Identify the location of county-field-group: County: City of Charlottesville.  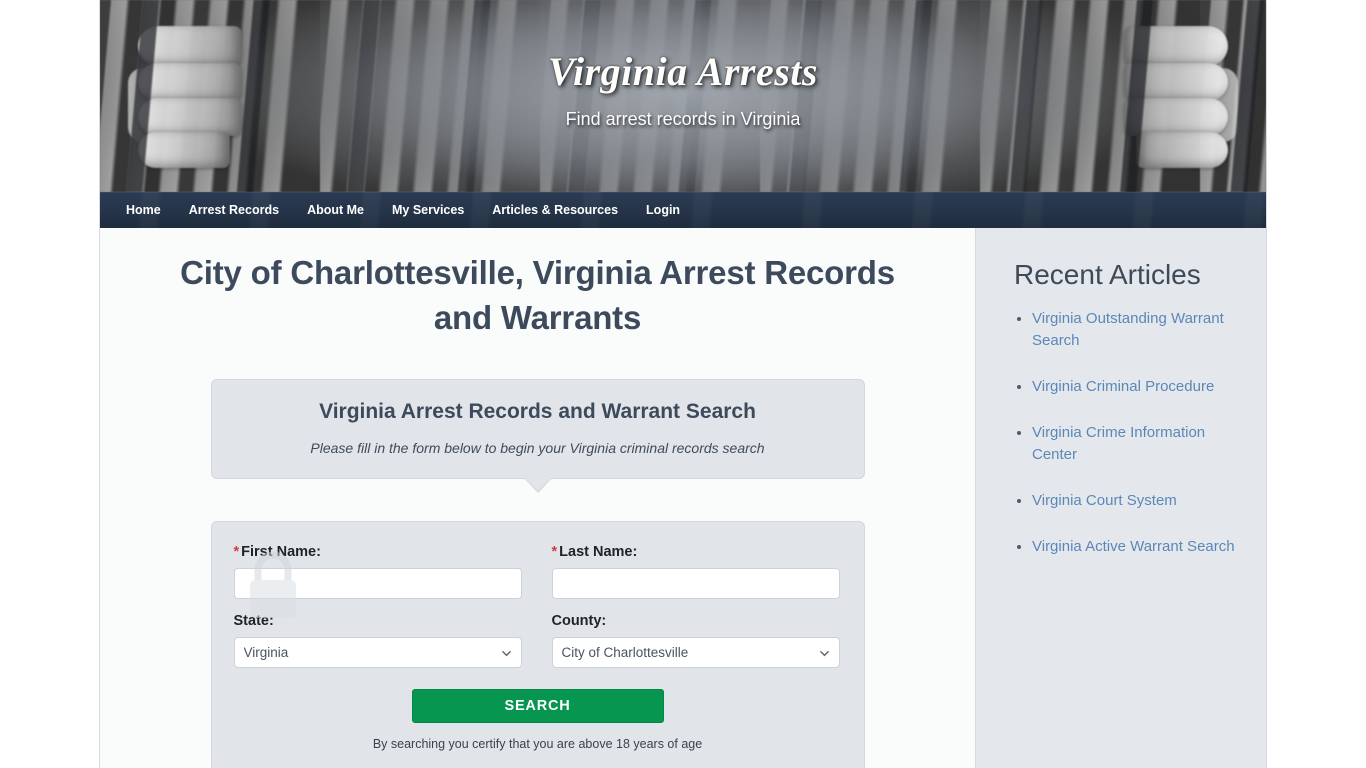
(695, 640).